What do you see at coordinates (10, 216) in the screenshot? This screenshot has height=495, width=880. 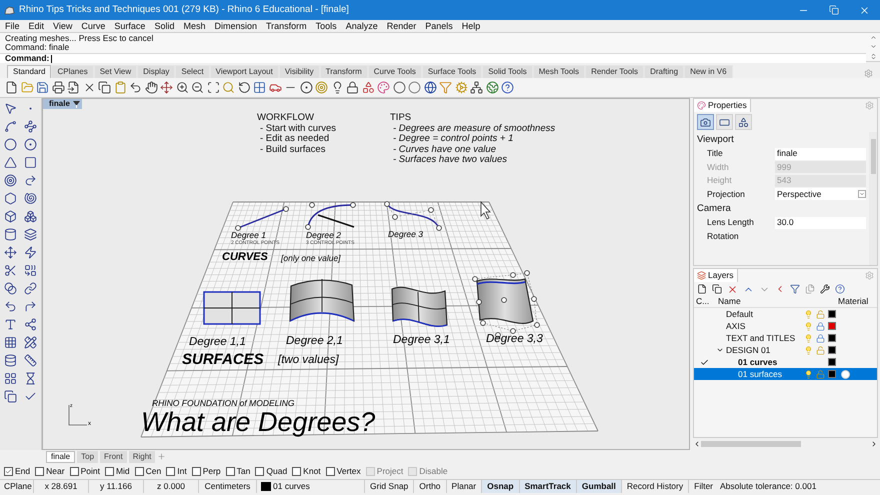 I see `box-icon` at bounding box center [10, 216].